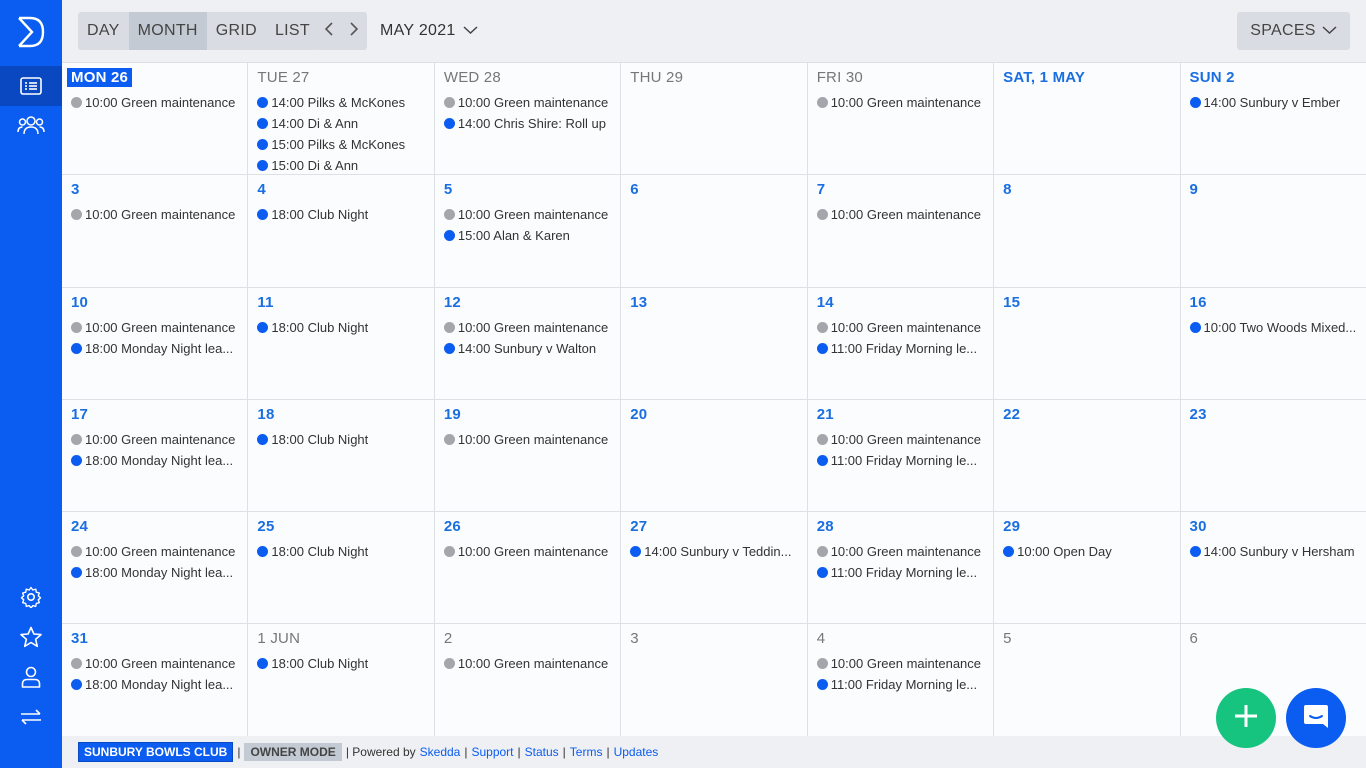  What do you see at coordinates (636, 752) in the screenshot?
I see `updates-link: Updates` at bounding box center [636, 752].